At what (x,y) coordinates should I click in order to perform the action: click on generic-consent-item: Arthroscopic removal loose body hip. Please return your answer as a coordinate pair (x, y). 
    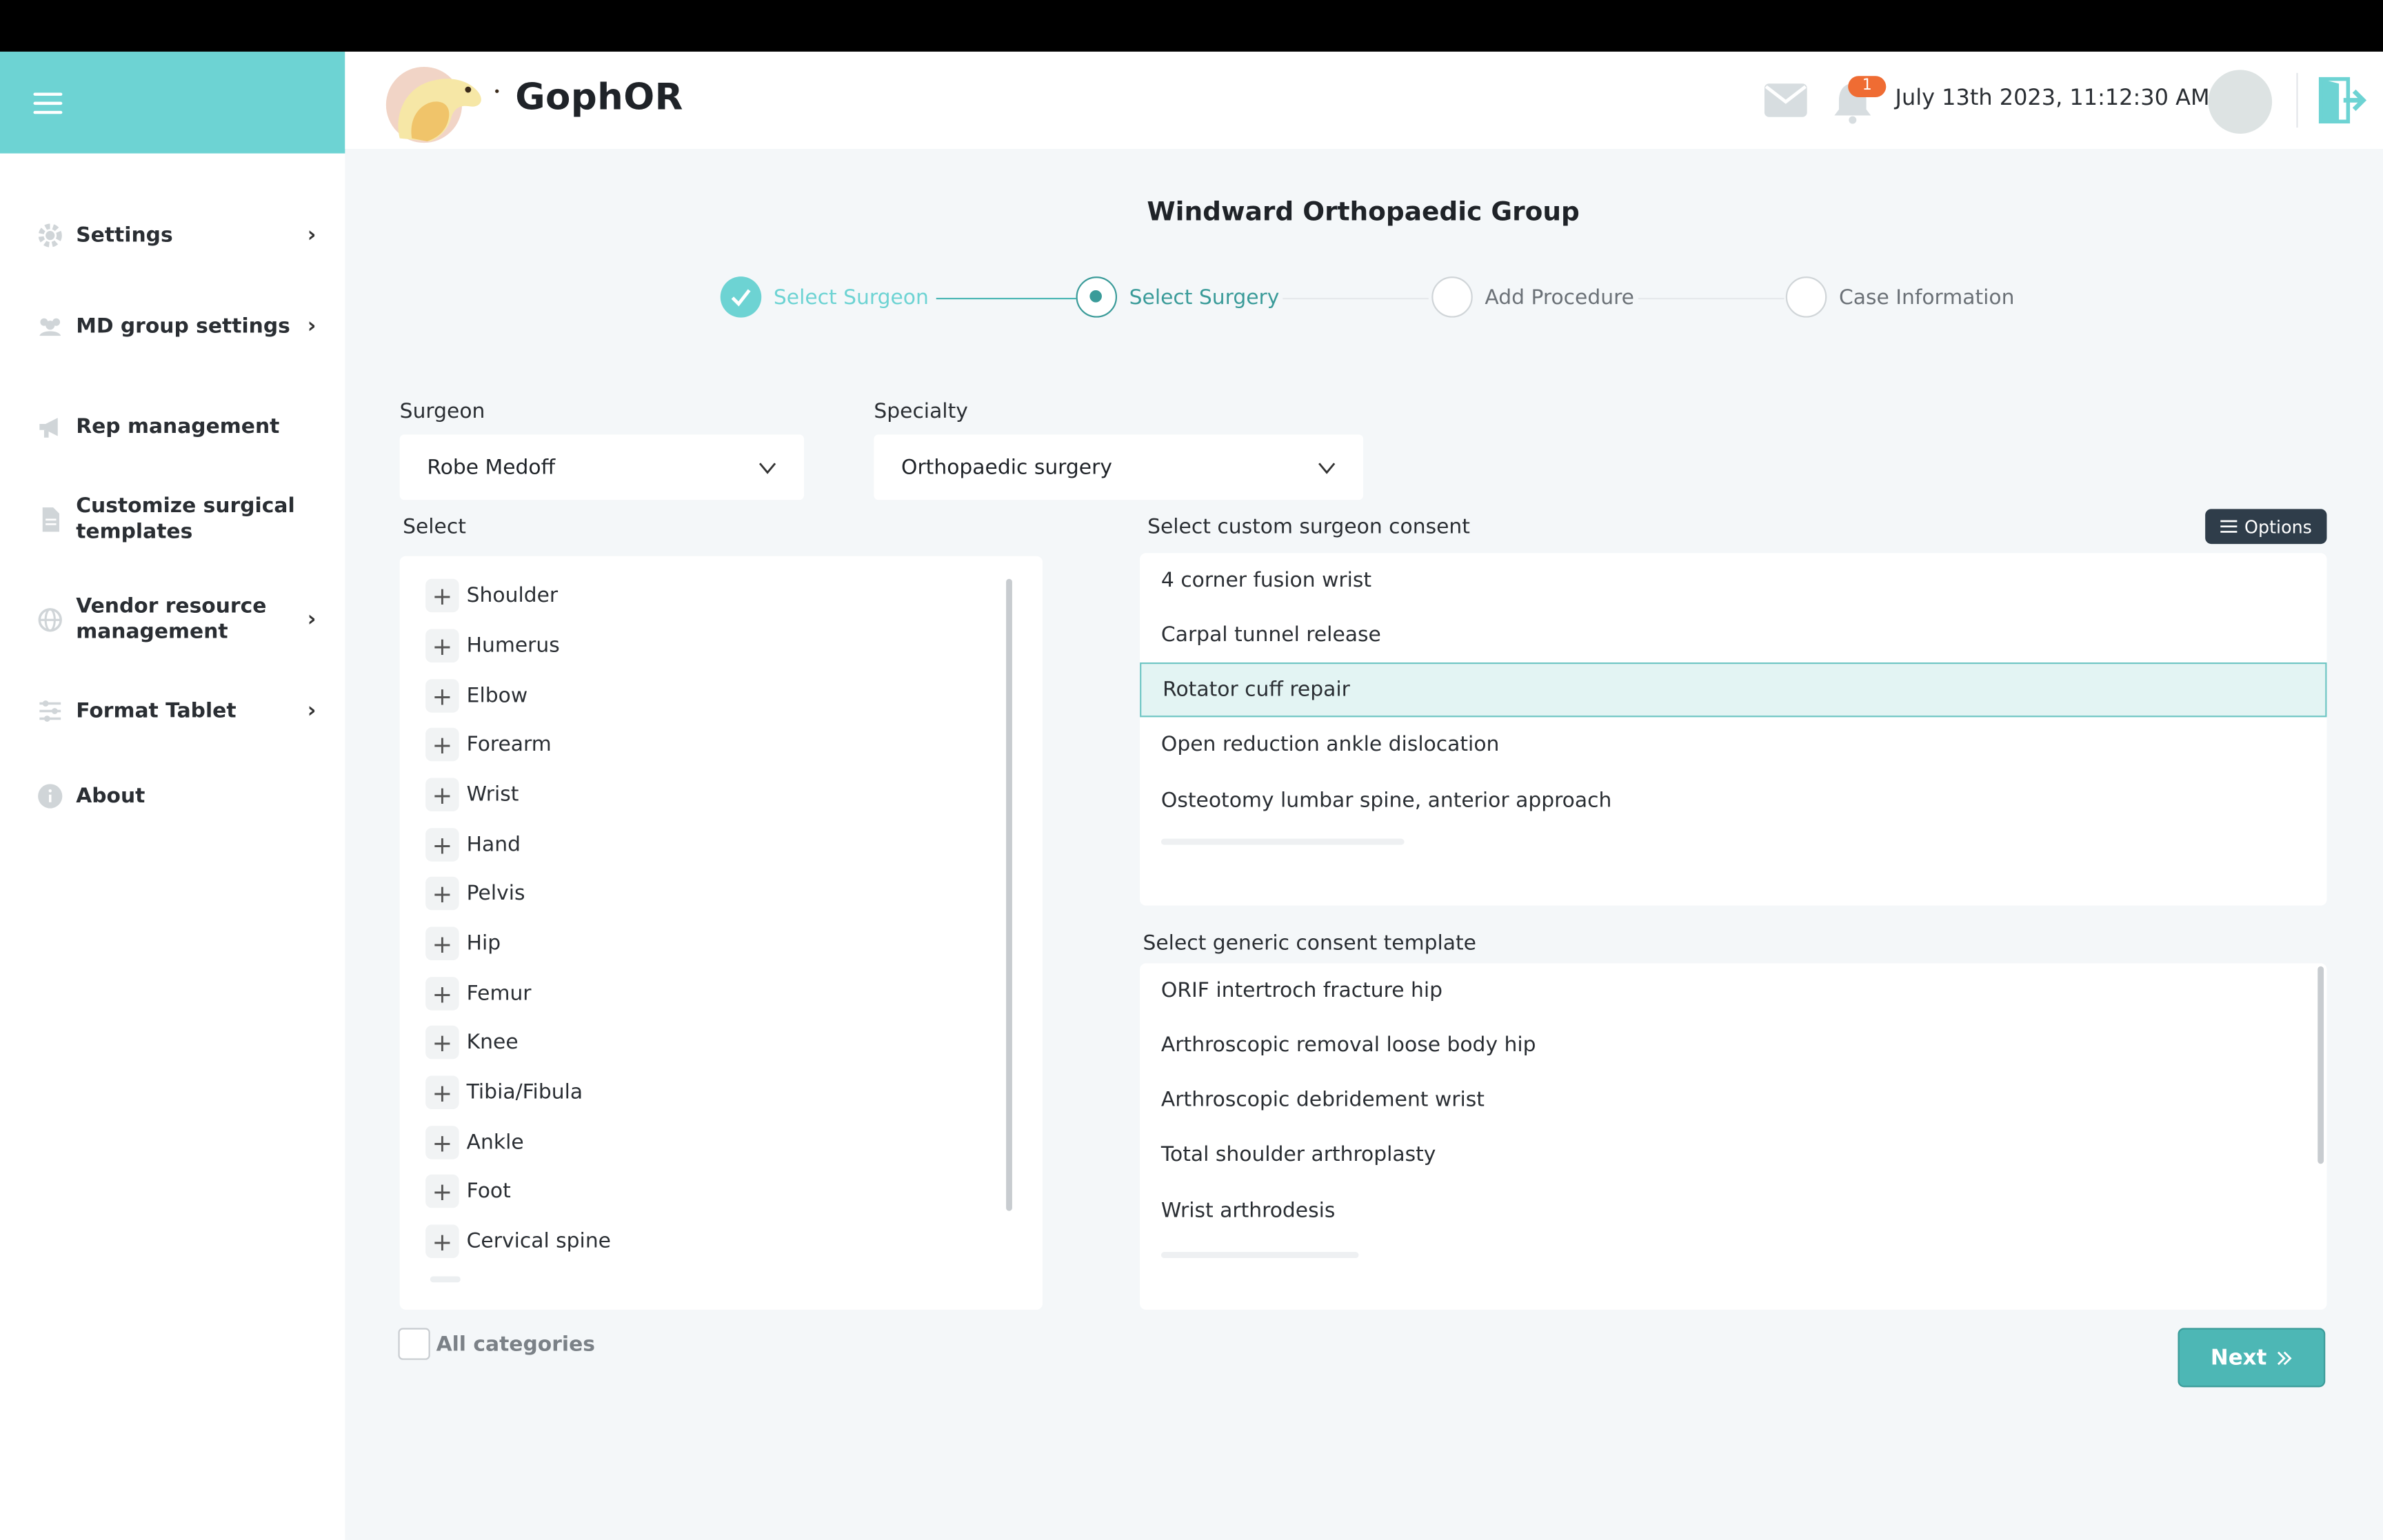
    Looking at the image, I should click on (1733, 1046).